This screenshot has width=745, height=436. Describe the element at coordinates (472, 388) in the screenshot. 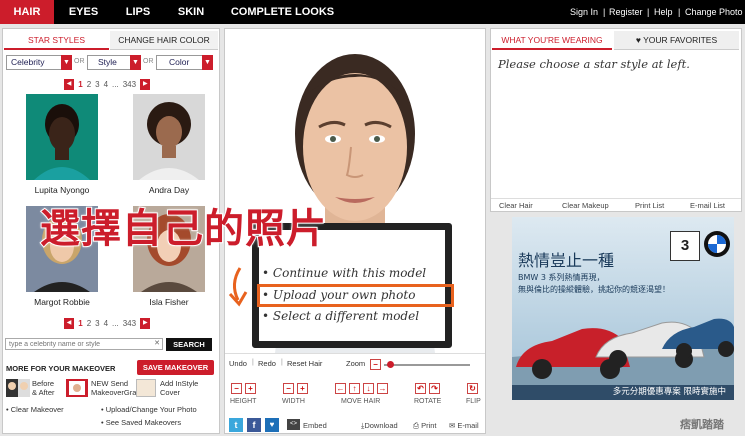

I see `flip-button: ↻` at that location.